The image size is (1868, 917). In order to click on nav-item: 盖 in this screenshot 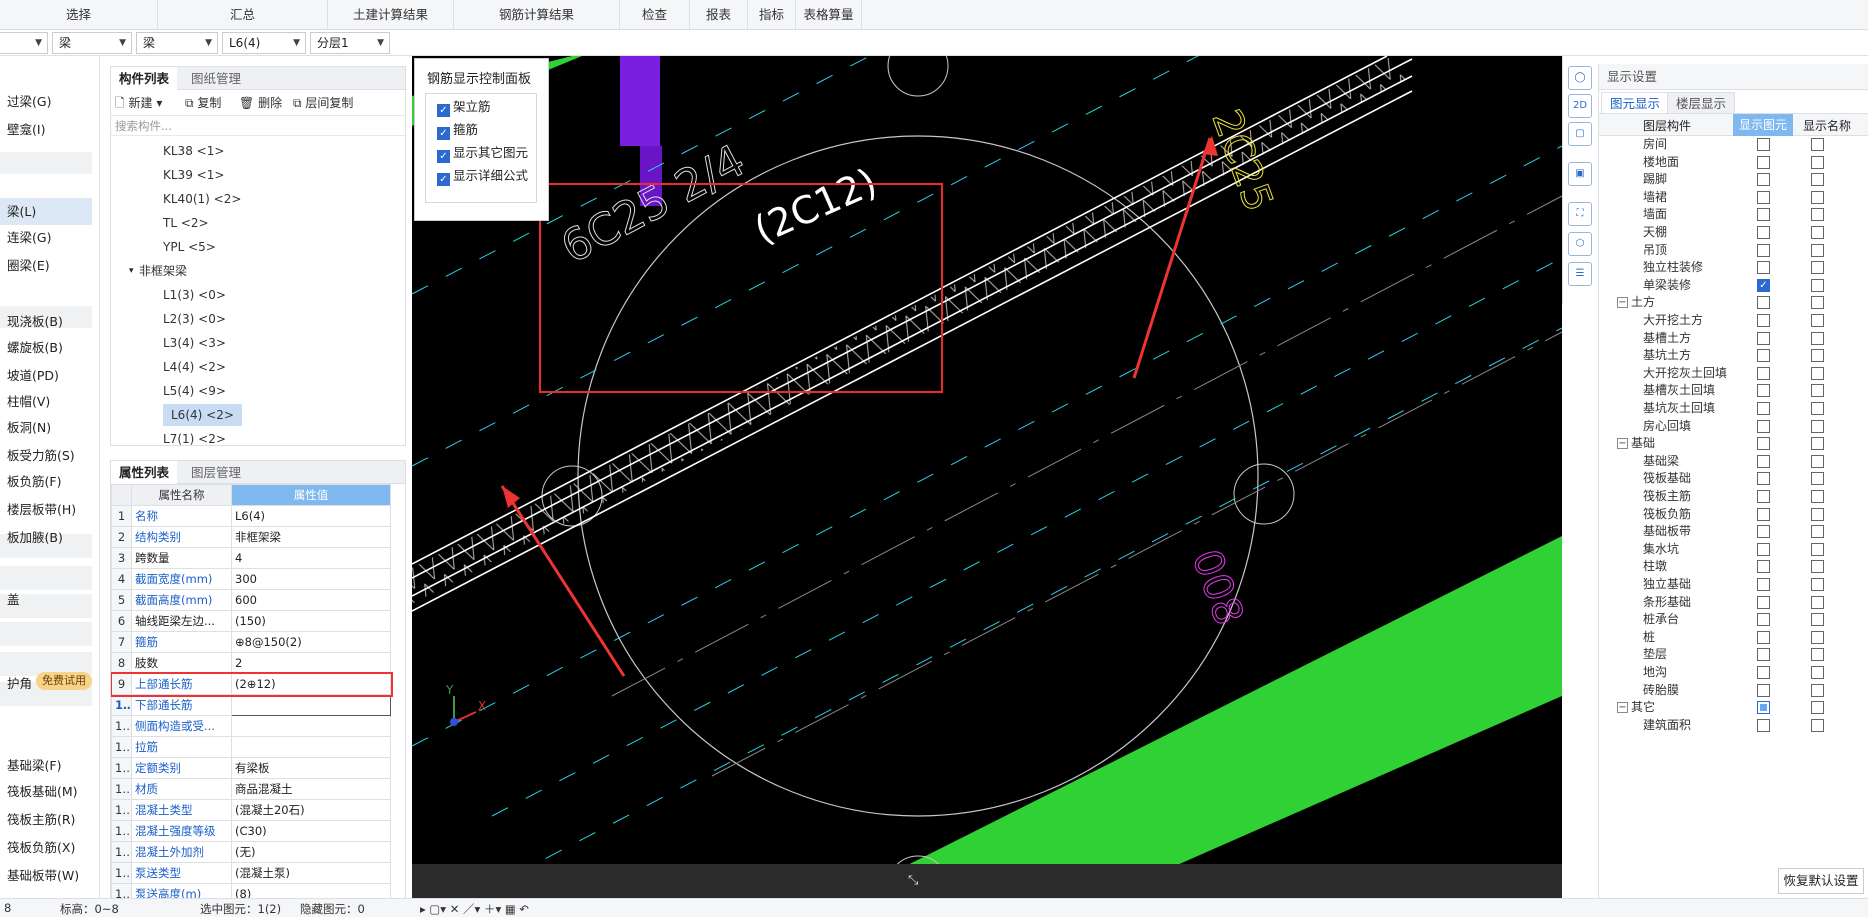, I will do `click(46, 599)`.